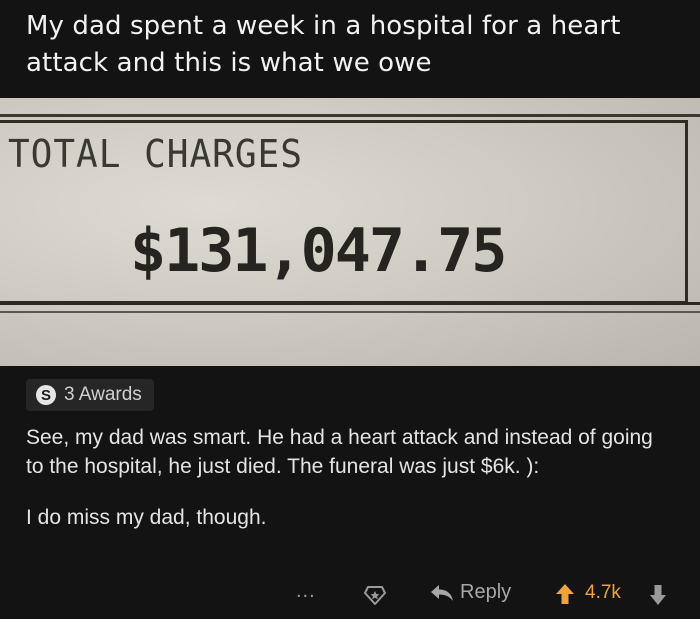  What do you see at coordinates (103, 394) in the screenshot?
I see `awards-label: 3 Awards` at bounding box center [103, 394].